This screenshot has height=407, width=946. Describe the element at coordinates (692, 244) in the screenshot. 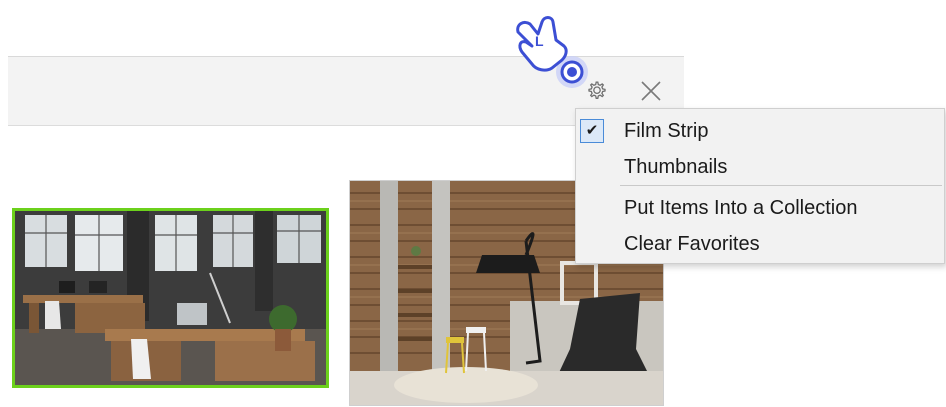

I see `menu-item-label: Clear Favorites` at that location.